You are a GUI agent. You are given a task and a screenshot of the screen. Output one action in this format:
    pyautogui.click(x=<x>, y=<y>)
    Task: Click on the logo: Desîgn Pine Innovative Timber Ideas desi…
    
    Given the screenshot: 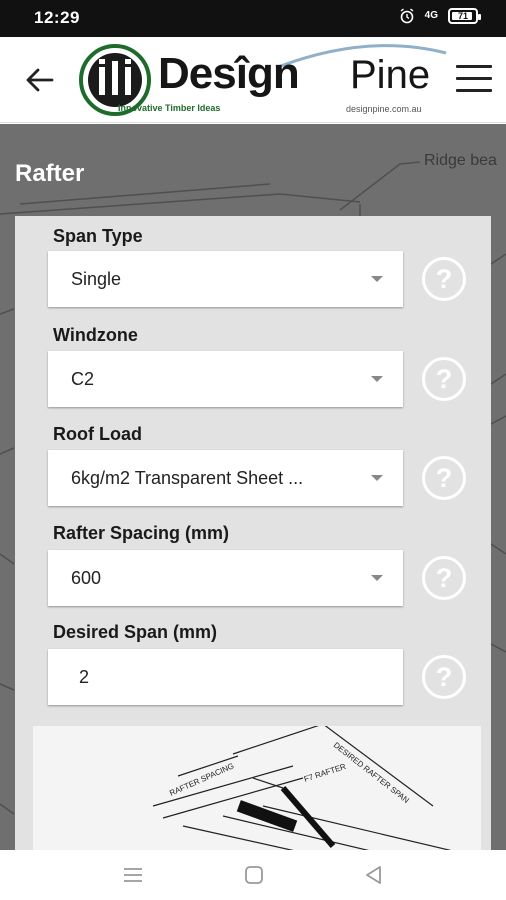 What is the action you would take?
    pyautogui.click(x=262, y=80)
    